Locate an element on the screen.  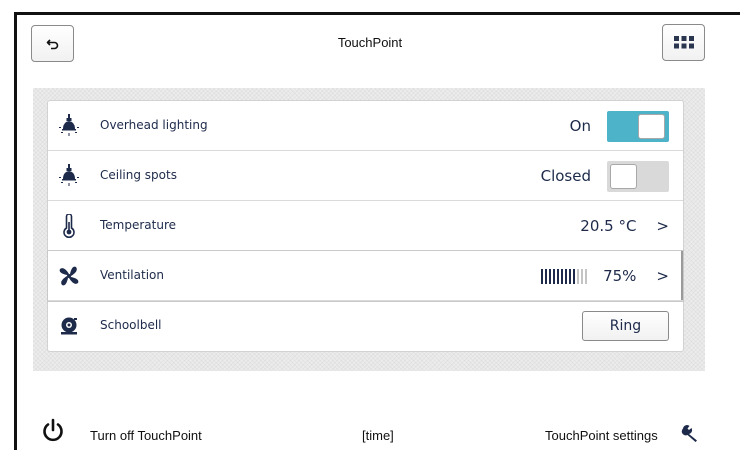
ceiling-spots-toggle is located at coordinates (638, 176).